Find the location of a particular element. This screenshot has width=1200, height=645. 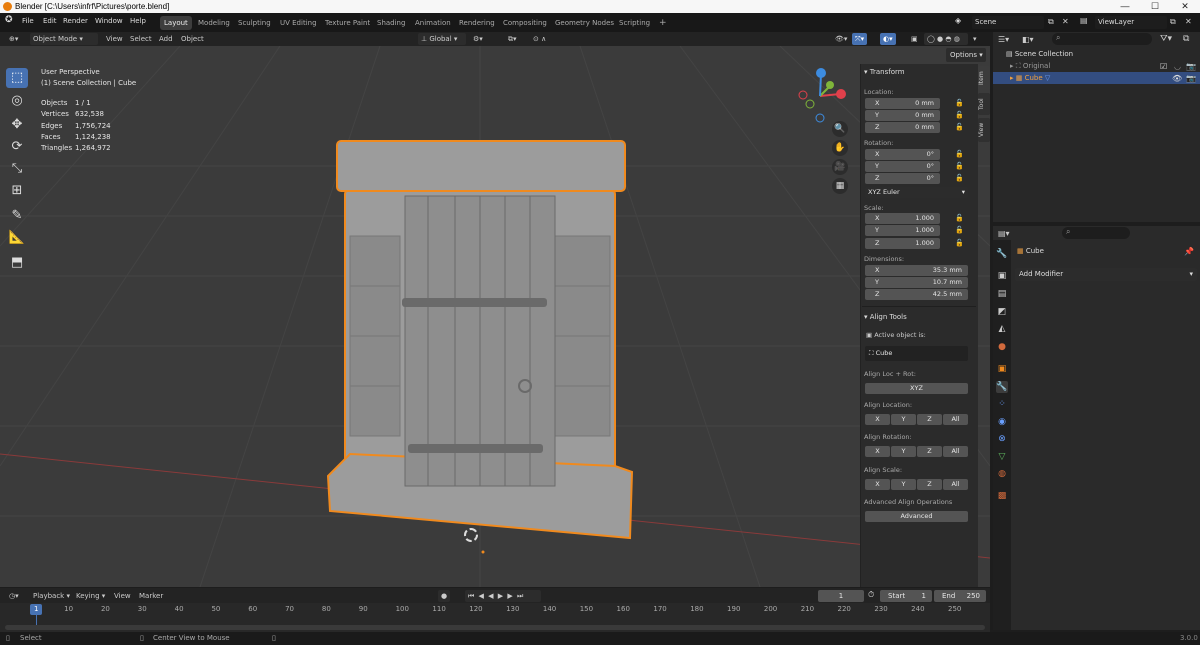

align-rotation-z-button: Z is located at coordinates (929, 451).